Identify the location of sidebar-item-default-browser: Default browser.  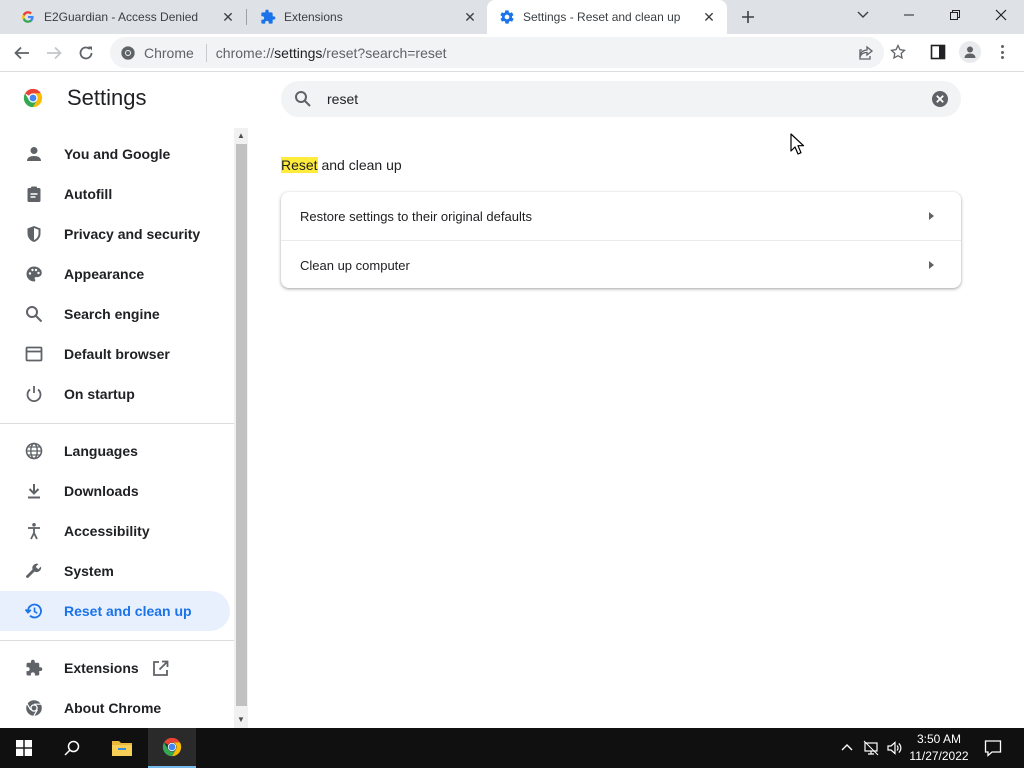
(115, 354).